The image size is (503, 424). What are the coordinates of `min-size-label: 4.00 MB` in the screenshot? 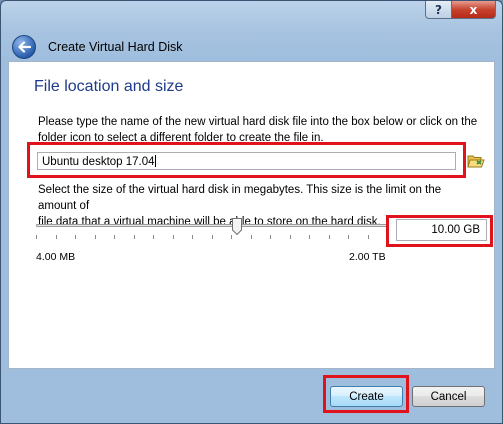 It's located at (56, 257).